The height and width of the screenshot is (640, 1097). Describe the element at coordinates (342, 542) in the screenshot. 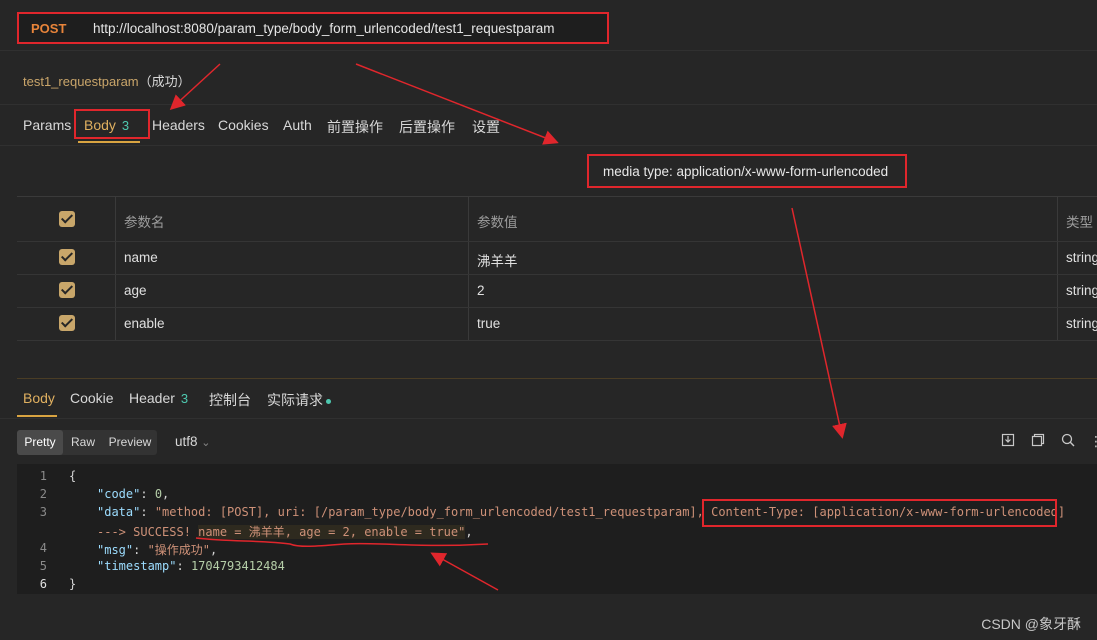

I see `annotation-underline` at that location.